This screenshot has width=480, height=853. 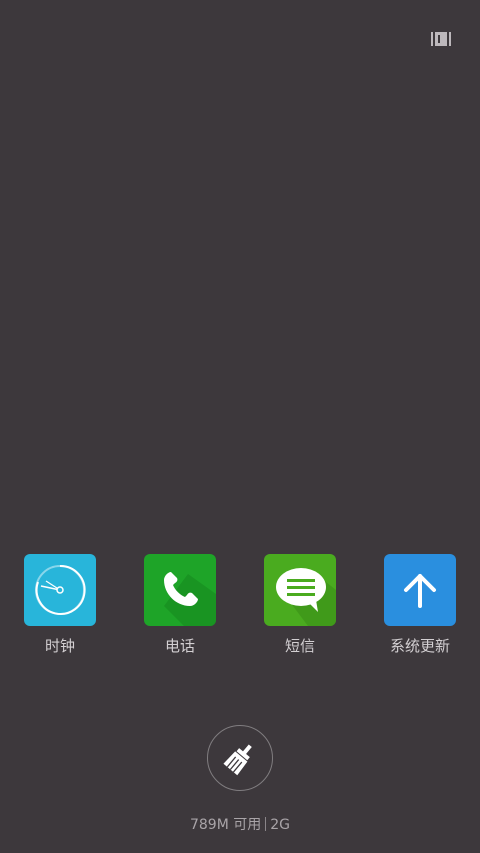 What do you see at coordinates (280, 825) in the screenshot?
I see `memory-total: 2G` at bounding box center [280, 825].